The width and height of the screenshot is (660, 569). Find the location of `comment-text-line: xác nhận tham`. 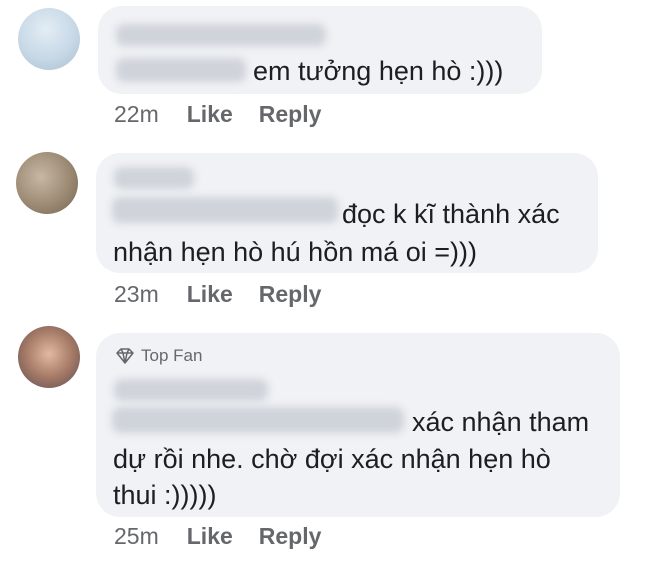

comment-text-line: xác nhận tham is located at coordinates (501, 422).